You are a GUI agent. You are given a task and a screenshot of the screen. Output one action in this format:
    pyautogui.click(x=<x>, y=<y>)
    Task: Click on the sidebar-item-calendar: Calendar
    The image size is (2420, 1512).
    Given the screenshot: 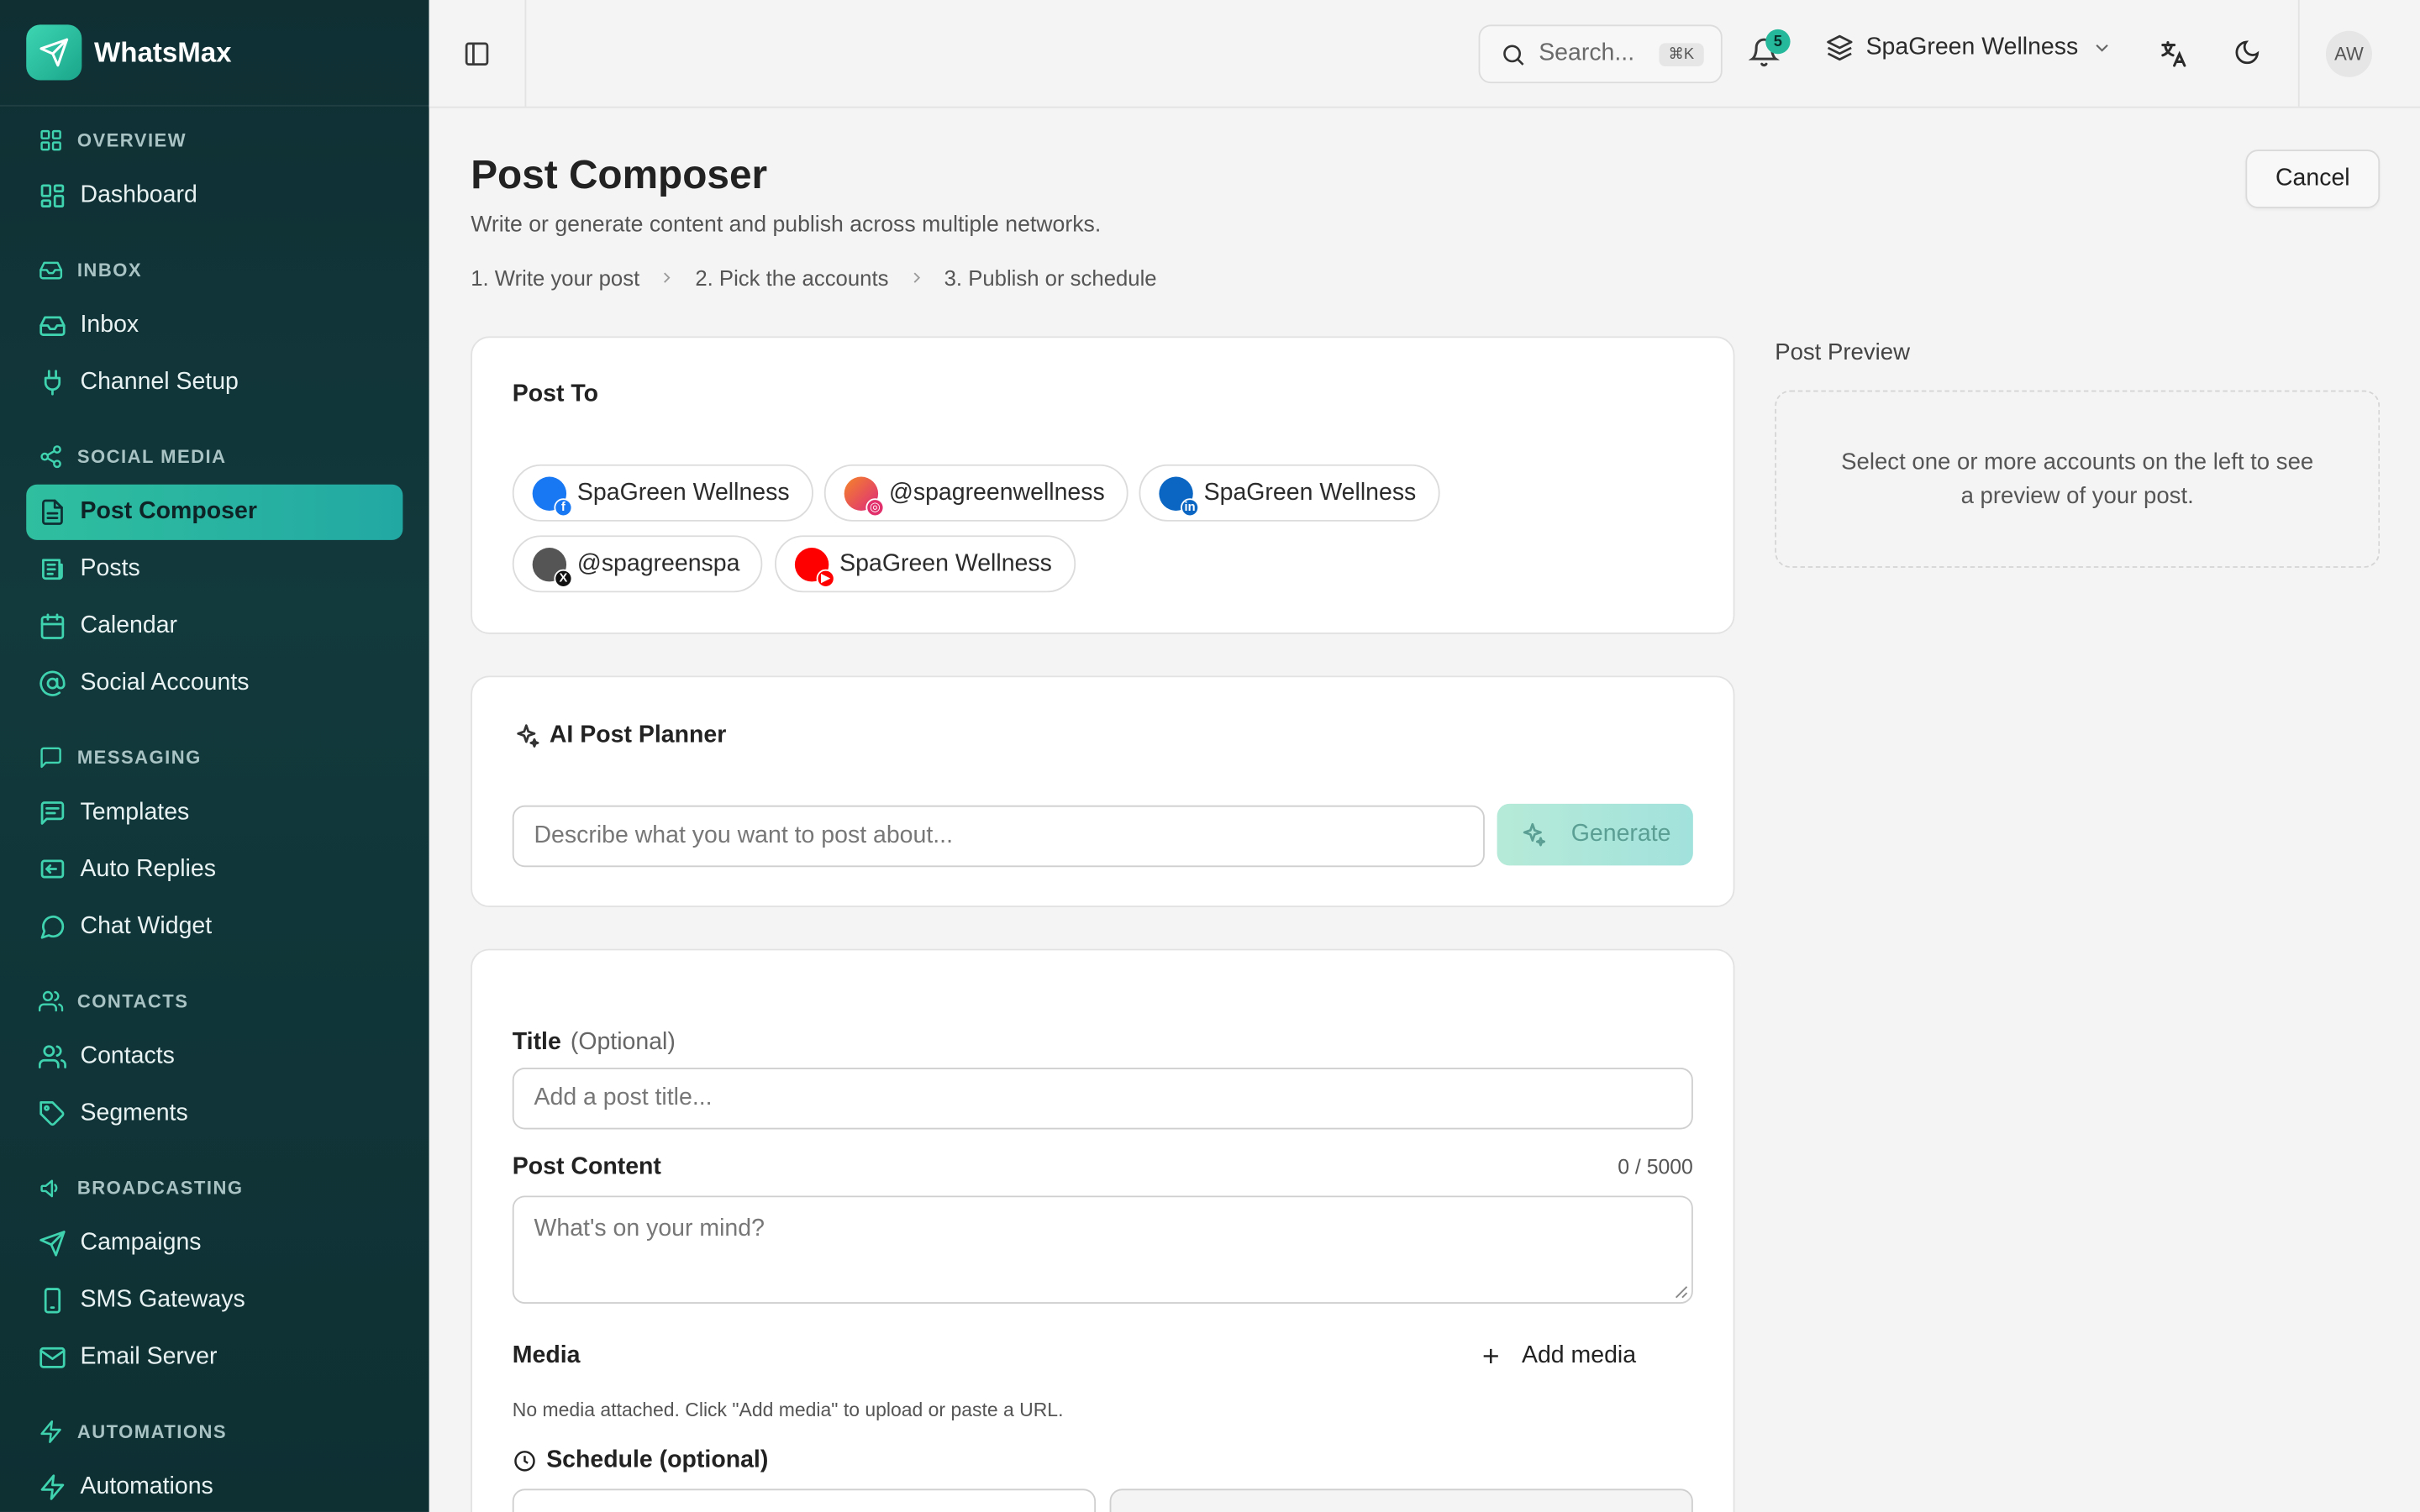 What is the action you would take?
    pyautogui.click(x=214, y=626)
    